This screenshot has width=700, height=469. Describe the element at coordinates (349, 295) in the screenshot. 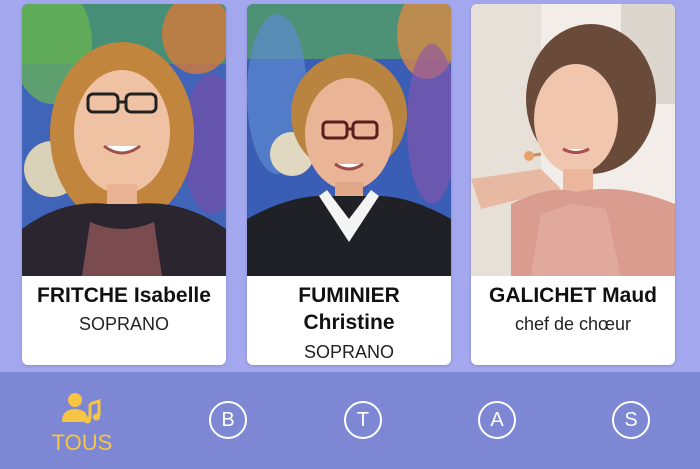

I see `member-name-line1: FUMINIER` at that location.